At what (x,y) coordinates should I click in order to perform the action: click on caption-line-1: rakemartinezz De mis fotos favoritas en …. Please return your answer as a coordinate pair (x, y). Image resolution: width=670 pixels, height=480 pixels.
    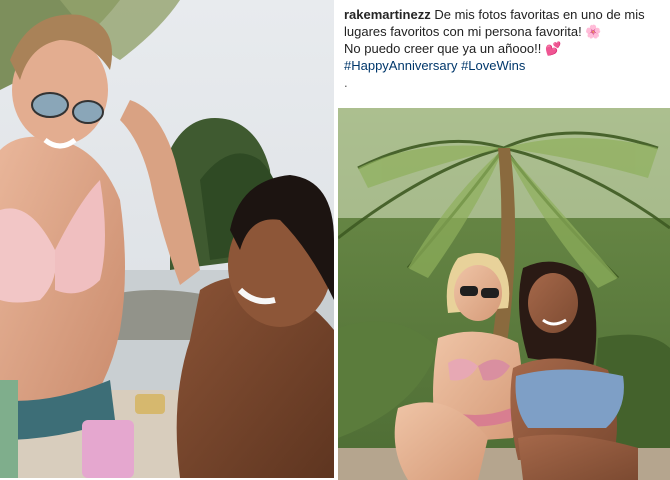
    Looking at the image, I should click on (507, 14).